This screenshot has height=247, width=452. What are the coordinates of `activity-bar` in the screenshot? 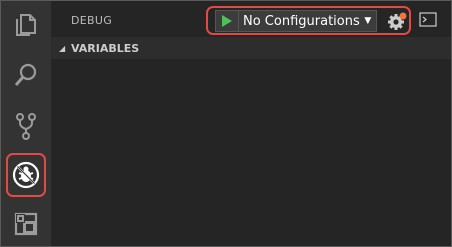 It's located at (26, 123).